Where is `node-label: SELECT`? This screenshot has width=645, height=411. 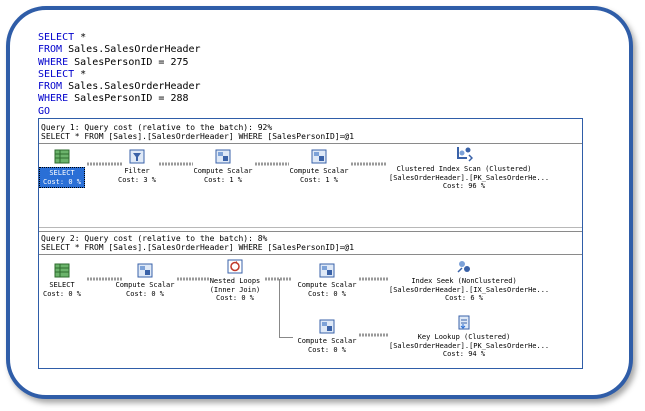 node-label: SELECT is located at coordinates (62, 173).